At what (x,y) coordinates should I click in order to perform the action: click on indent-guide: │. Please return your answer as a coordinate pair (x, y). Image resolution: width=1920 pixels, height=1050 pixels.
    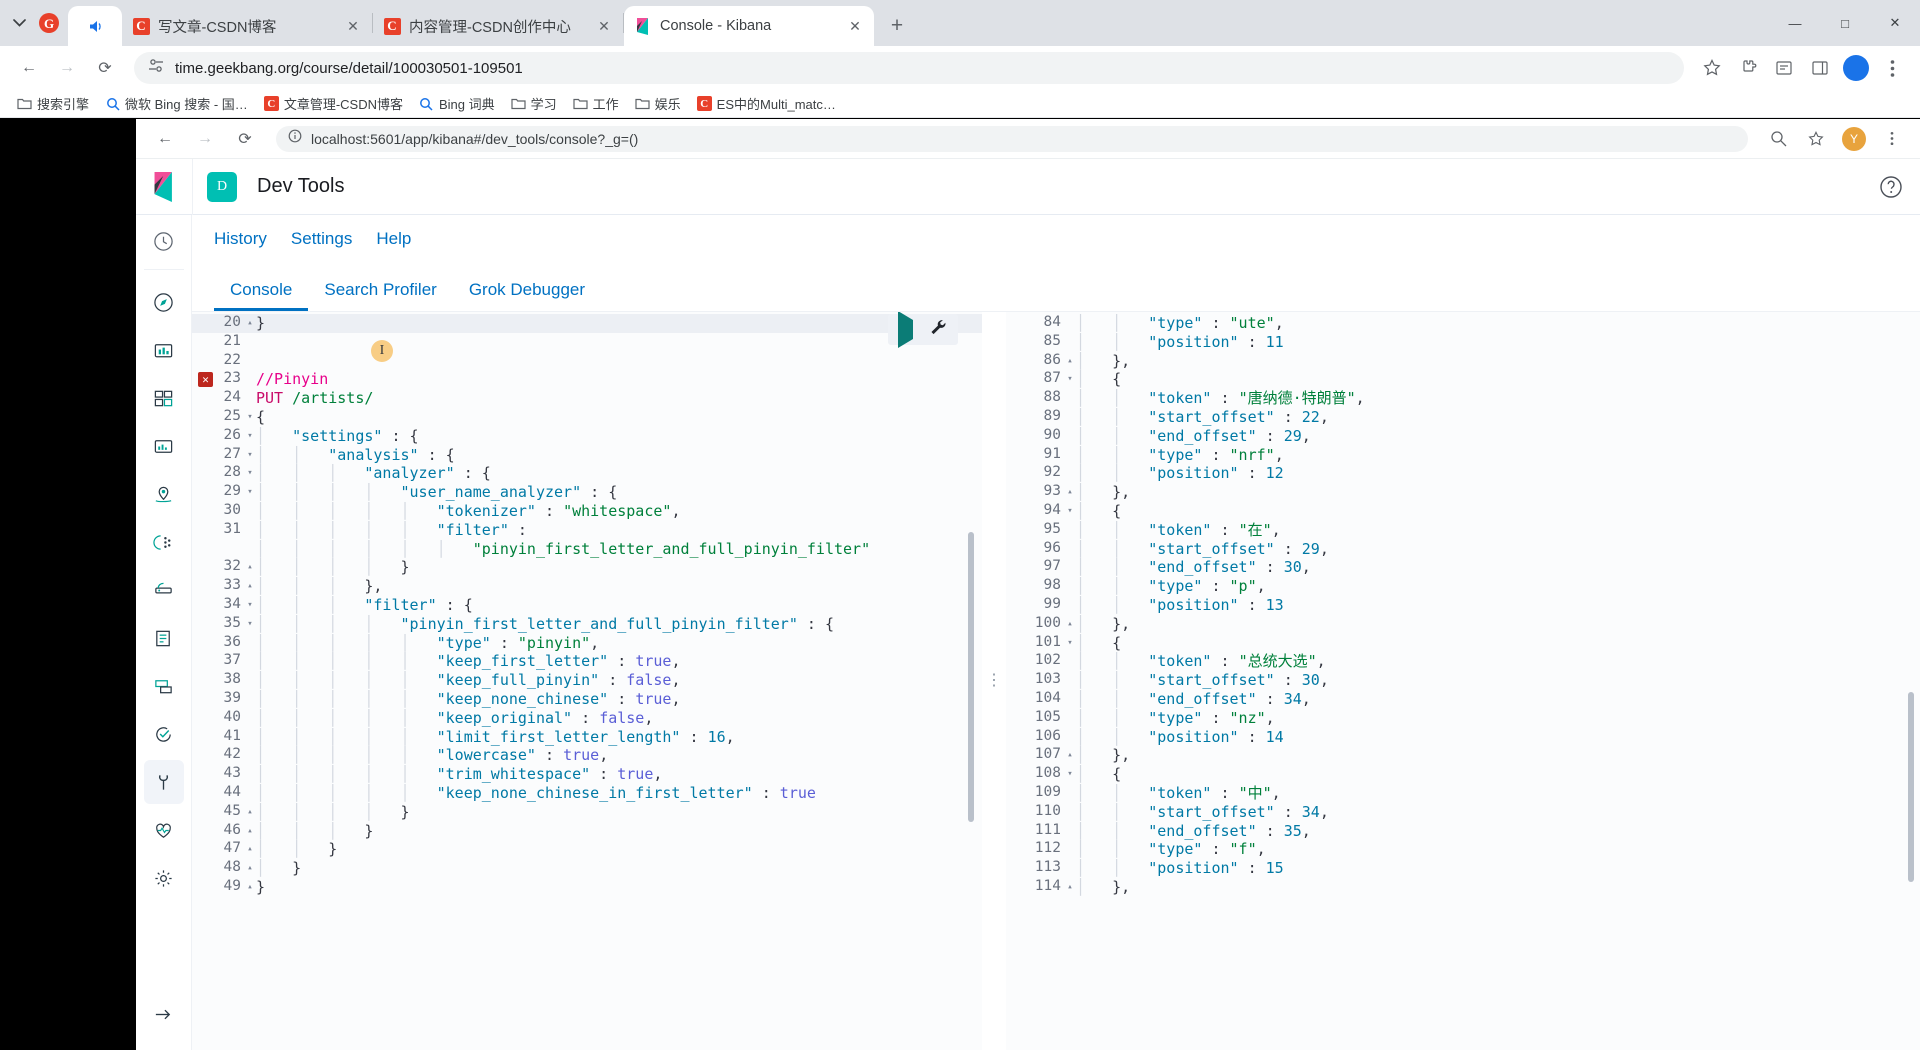
    Looking at the image, I should click on (1094, 454).